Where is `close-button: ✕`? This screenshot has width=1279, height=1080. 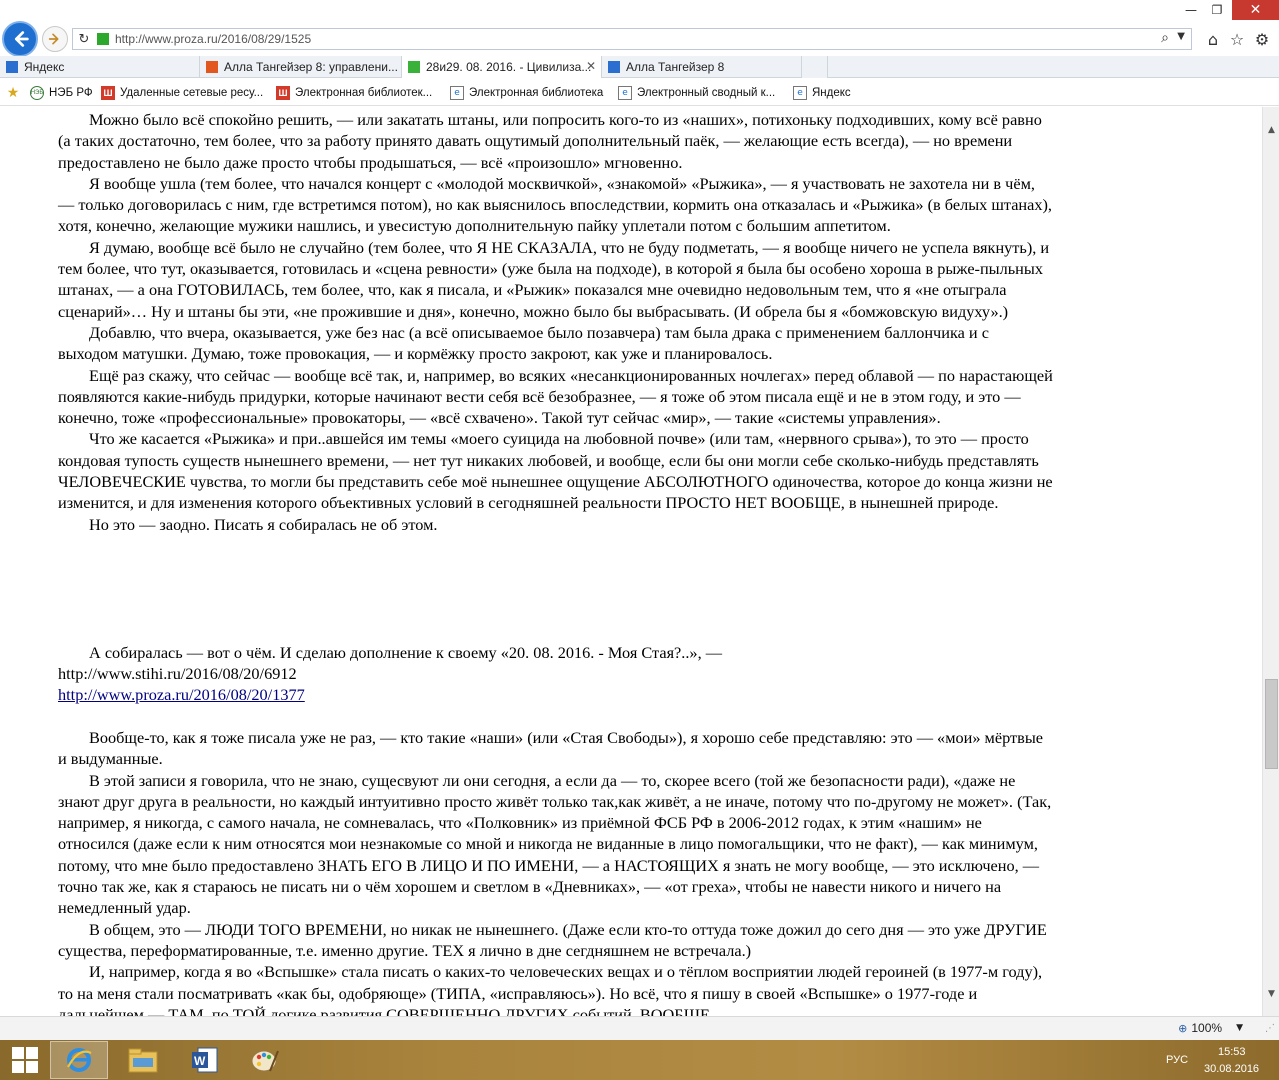 close-button: ✕ is located at coordinates (1255, 10).